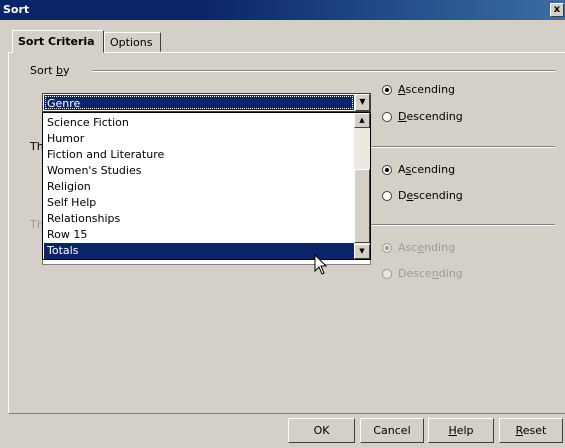 Image resolution: width=565 pixels, height=448 pixels. I want to click on dropdown-item: Fiction and Literature, so click(199, 155).